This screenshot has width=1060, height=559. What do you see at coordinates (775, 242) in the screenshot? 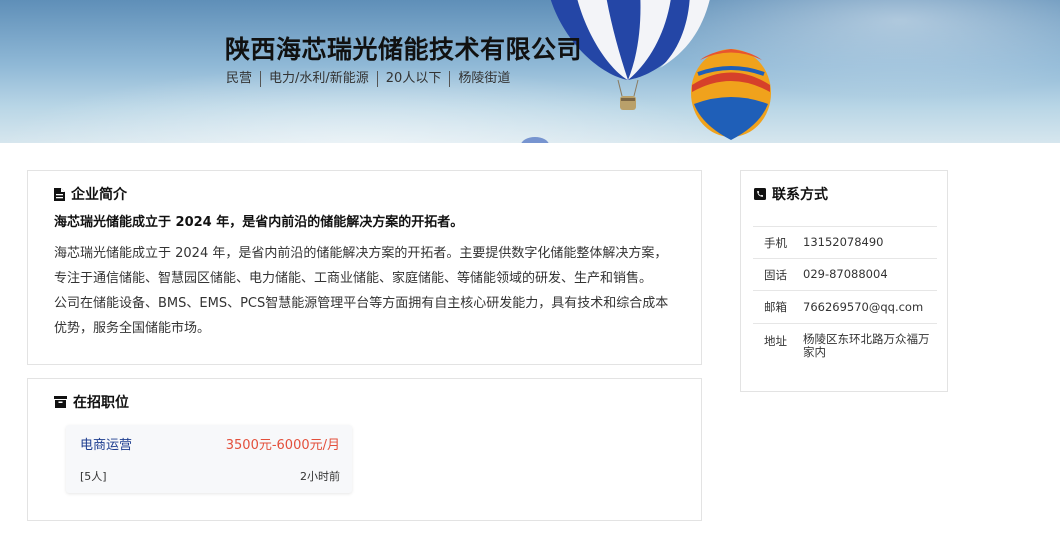
I see `contact-label: 手机` at bounding box center [775, 242].